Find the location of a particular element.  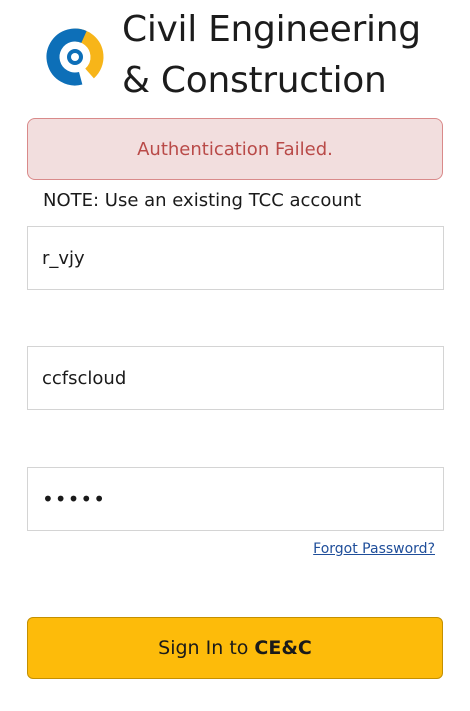

sign-in-label: Sign In to is located at coordinates (203, 648).